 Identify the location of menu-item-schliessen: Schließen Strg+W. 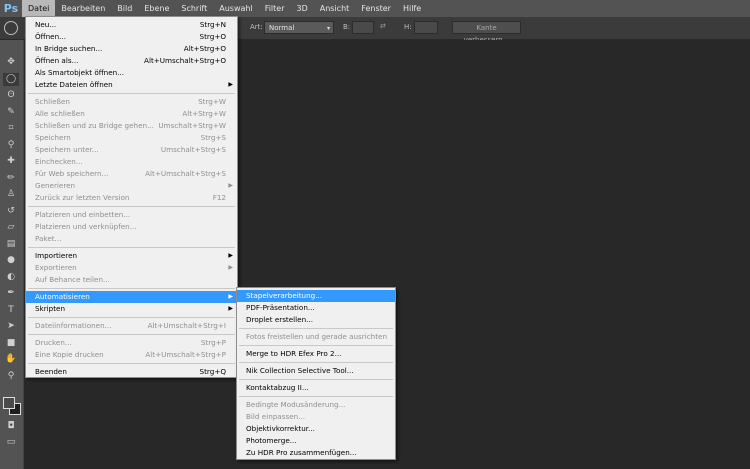
(131, 102).